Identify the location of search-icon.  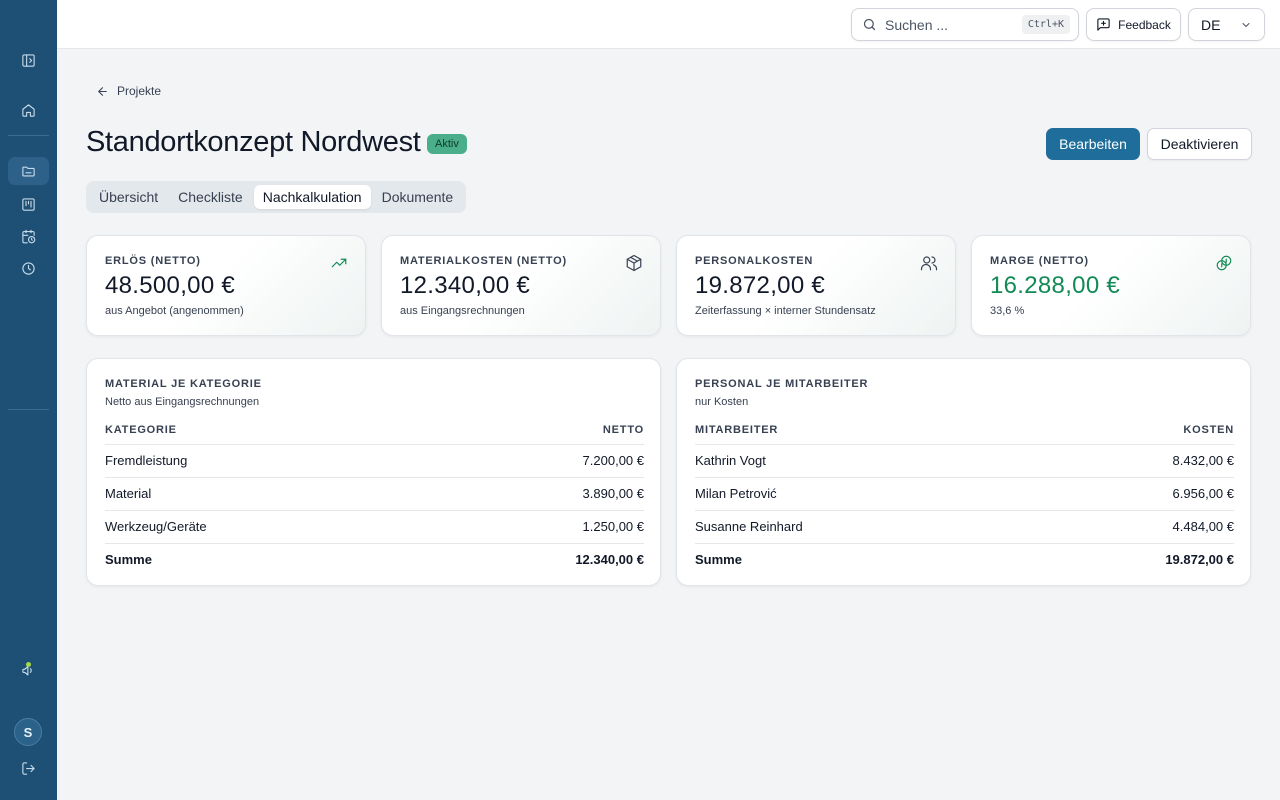
(869, 24).